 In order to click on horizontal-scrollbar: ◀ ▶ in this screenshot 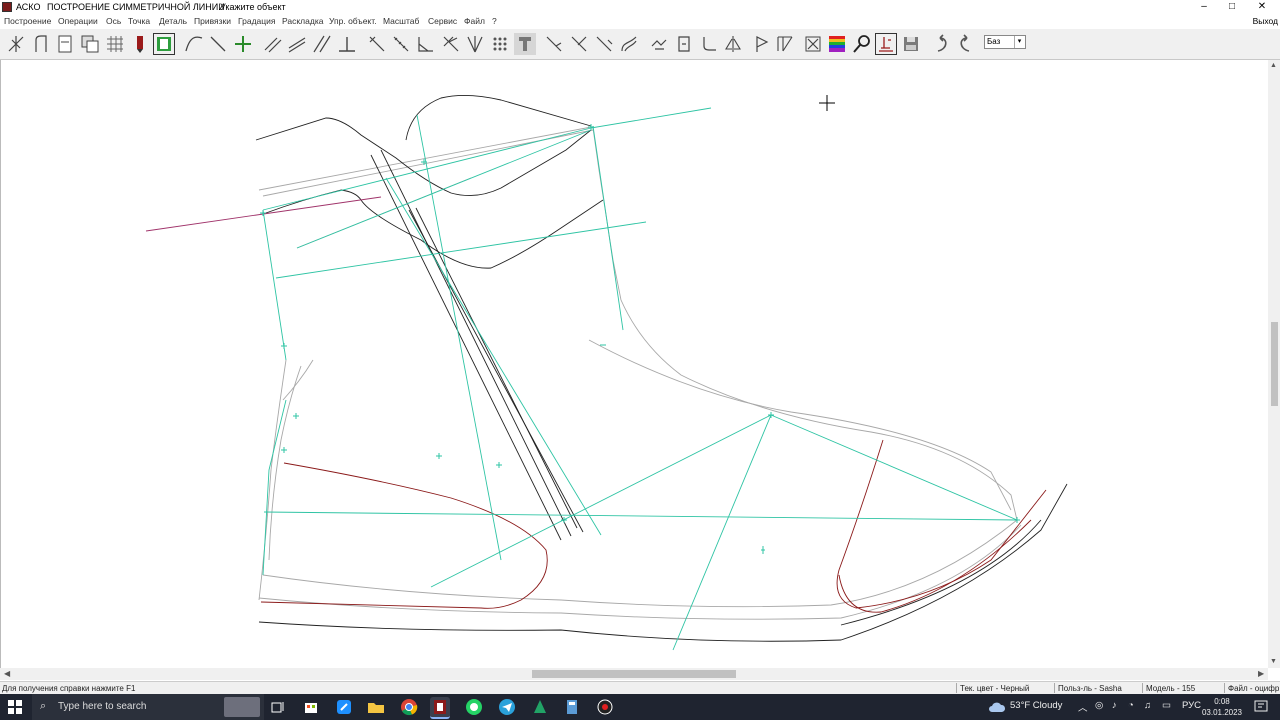, I will do `click(634, 674)`.